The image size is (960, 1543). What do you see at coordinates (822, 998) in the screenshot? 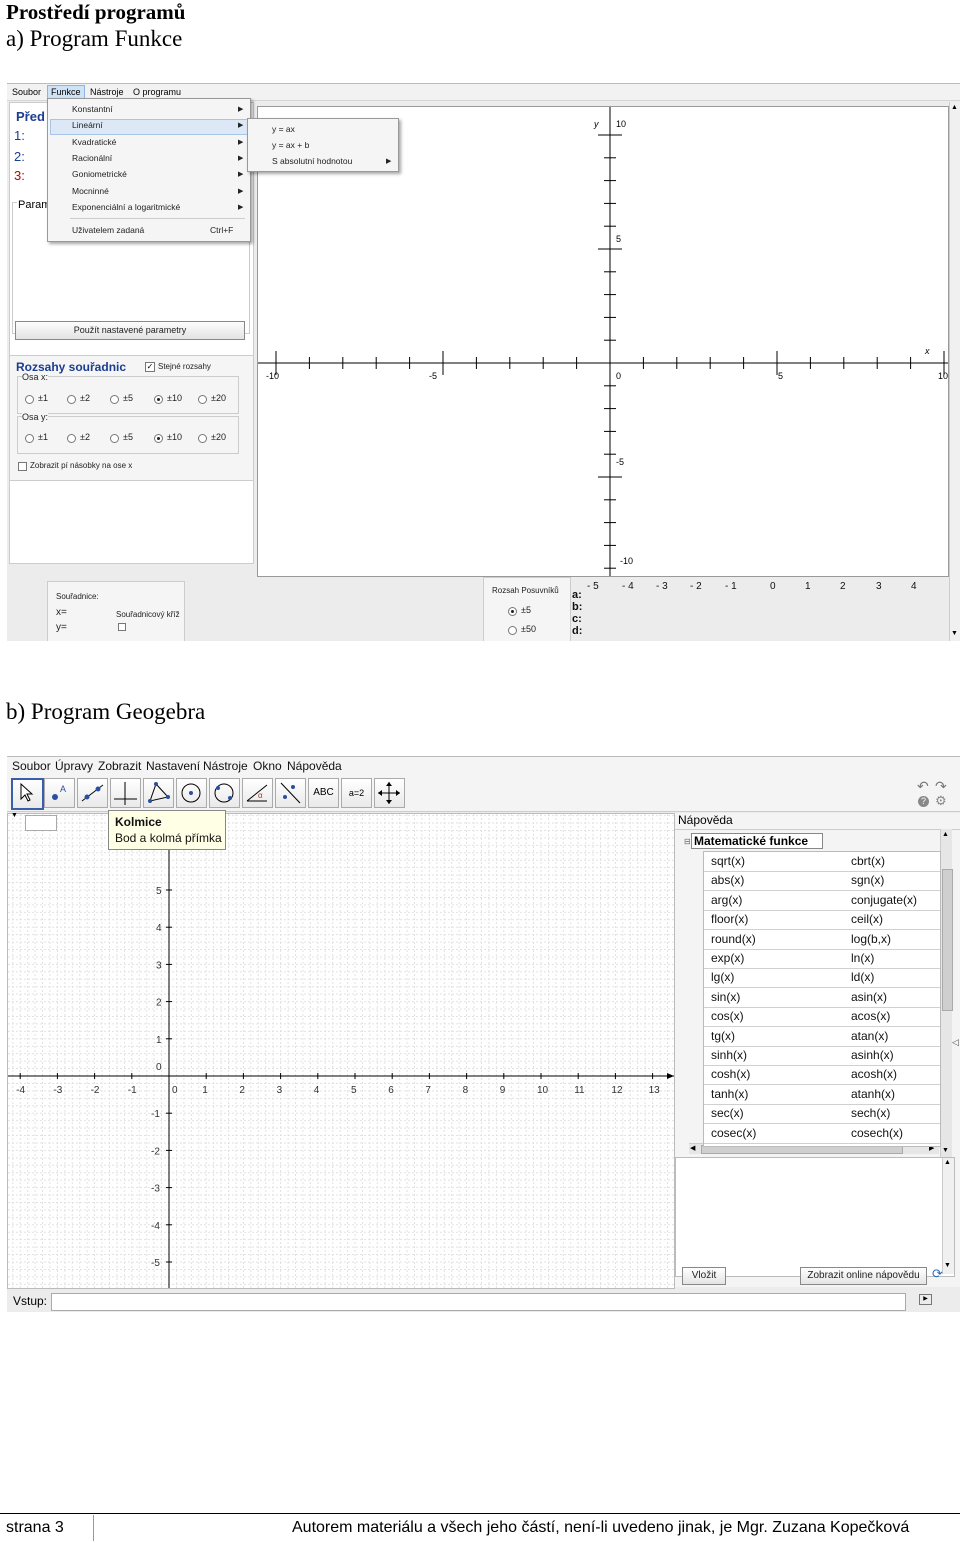
I see `table-row: sin(x) asin(x)` at bounding box center [822, 998].